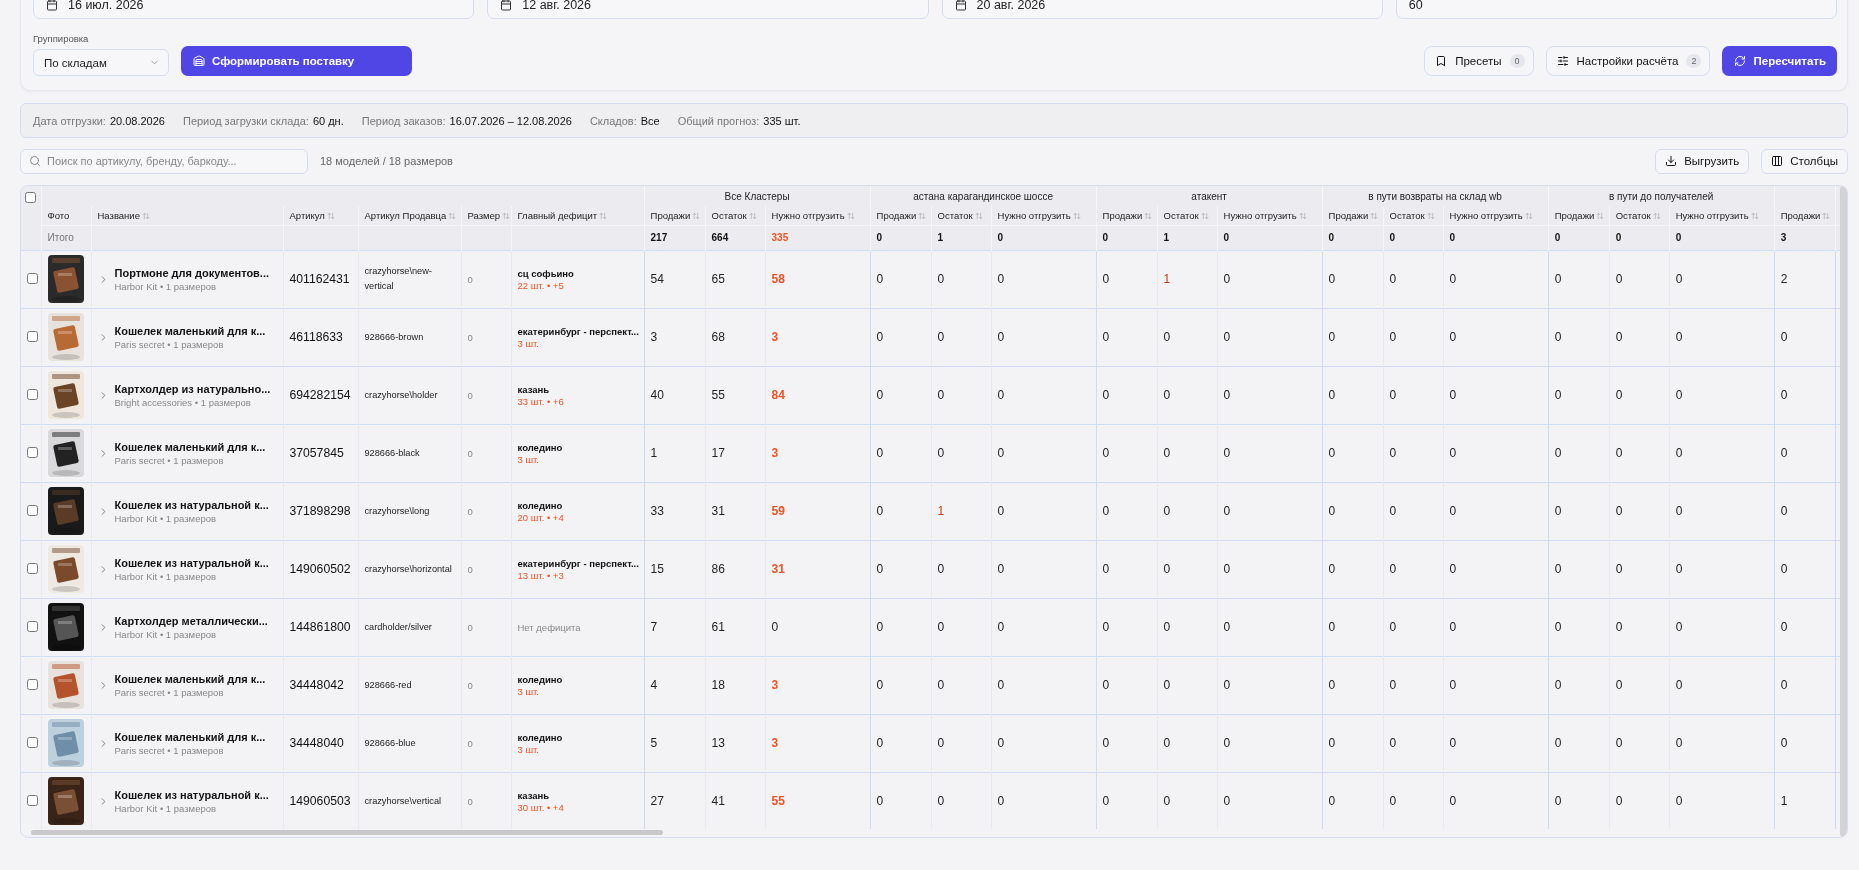 Image resolution: width=1859 pixels, height=870 pixels. What do you see at coordinates (1557, 237) in the screenshot?
I see `total-value: 0` at bounding box center [1557, 237].